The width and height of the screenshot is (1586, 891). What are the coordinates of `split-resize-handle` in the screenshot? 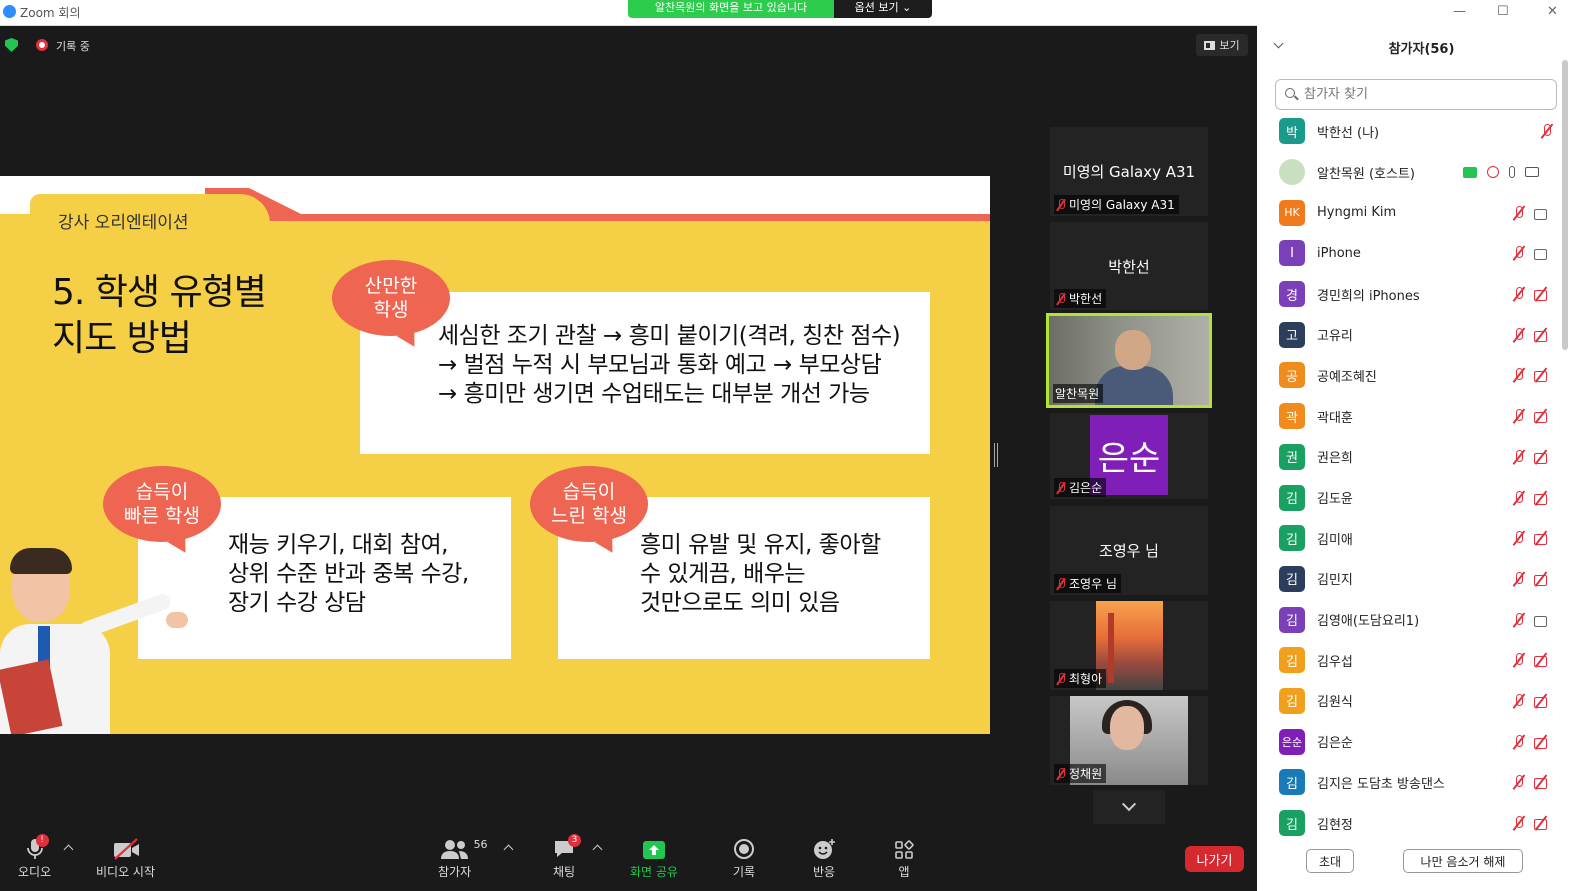 It's located at (996, 455).